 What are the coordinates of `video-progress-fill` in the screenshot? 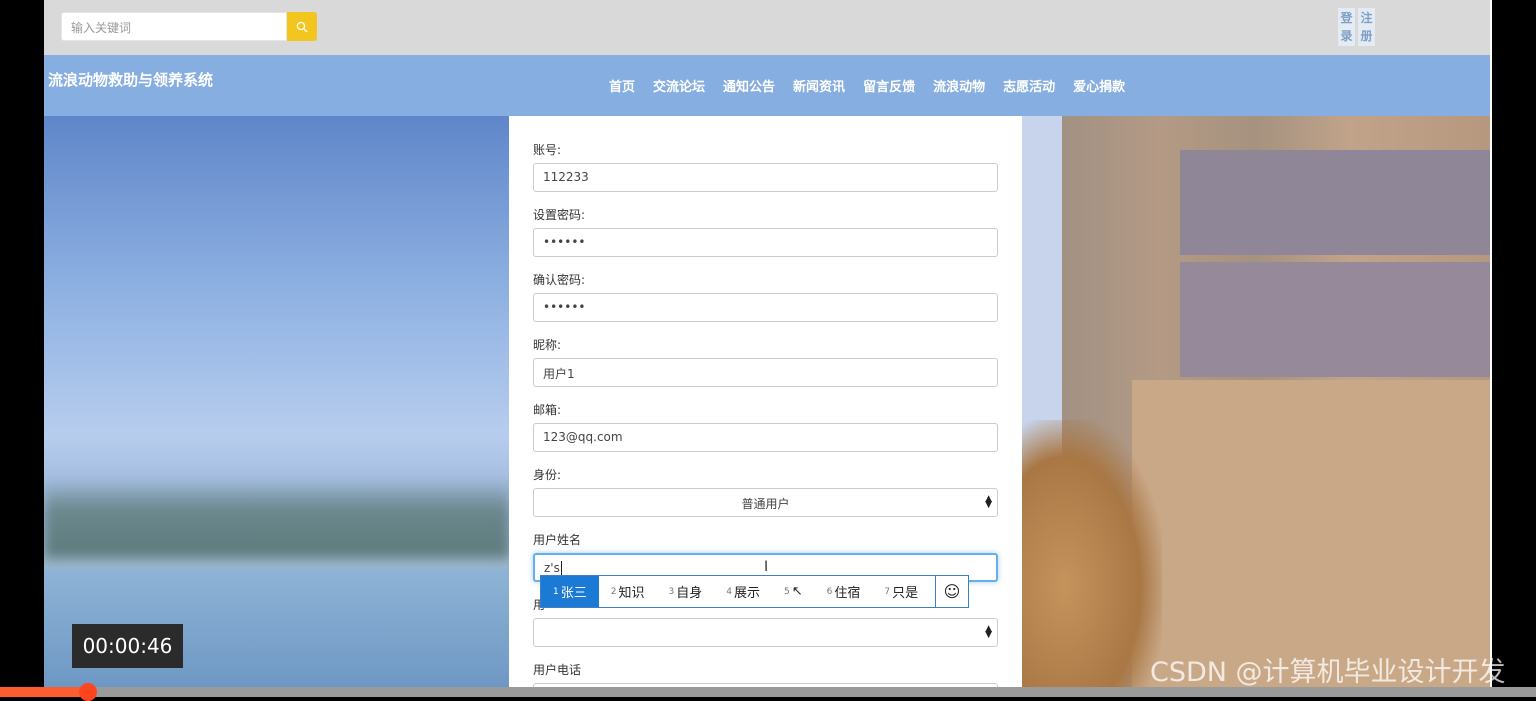 It's located at (44, 692).